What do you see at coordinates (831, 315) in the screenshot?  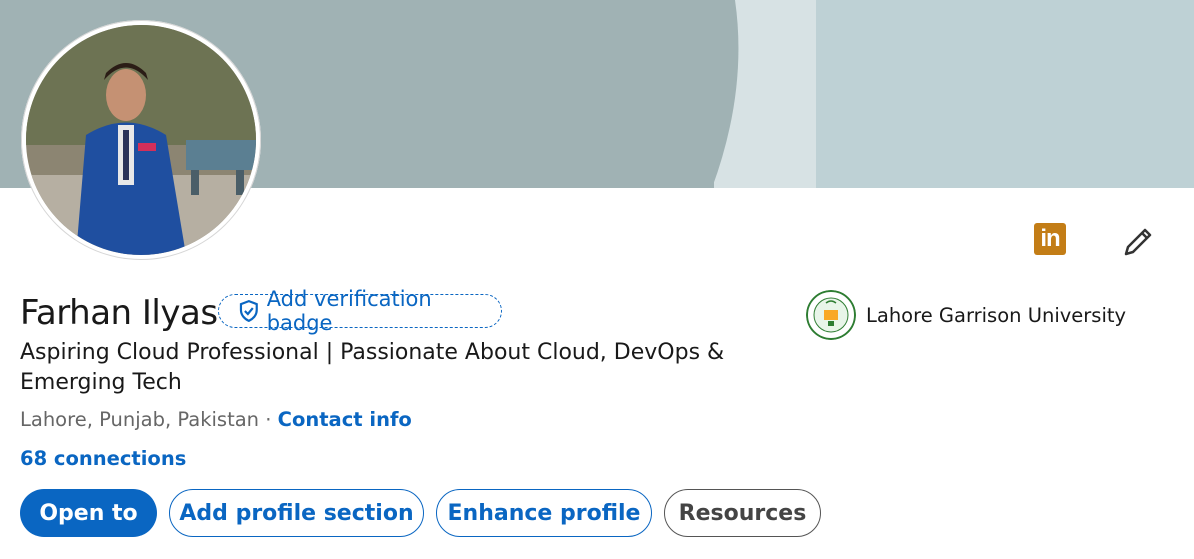 I see `university-seal-icon` at bounding box center [831, 315].